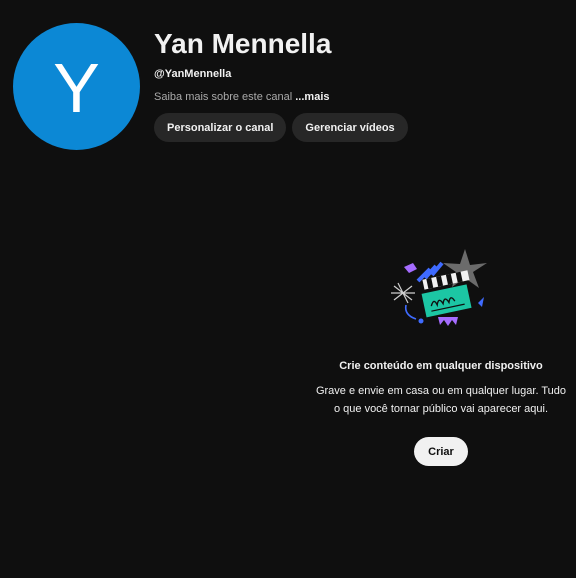  Describe the element at coordinates (350, 127) in the screenshot. I see `manage-videos-button: Gerenciar vídeos` at that location.